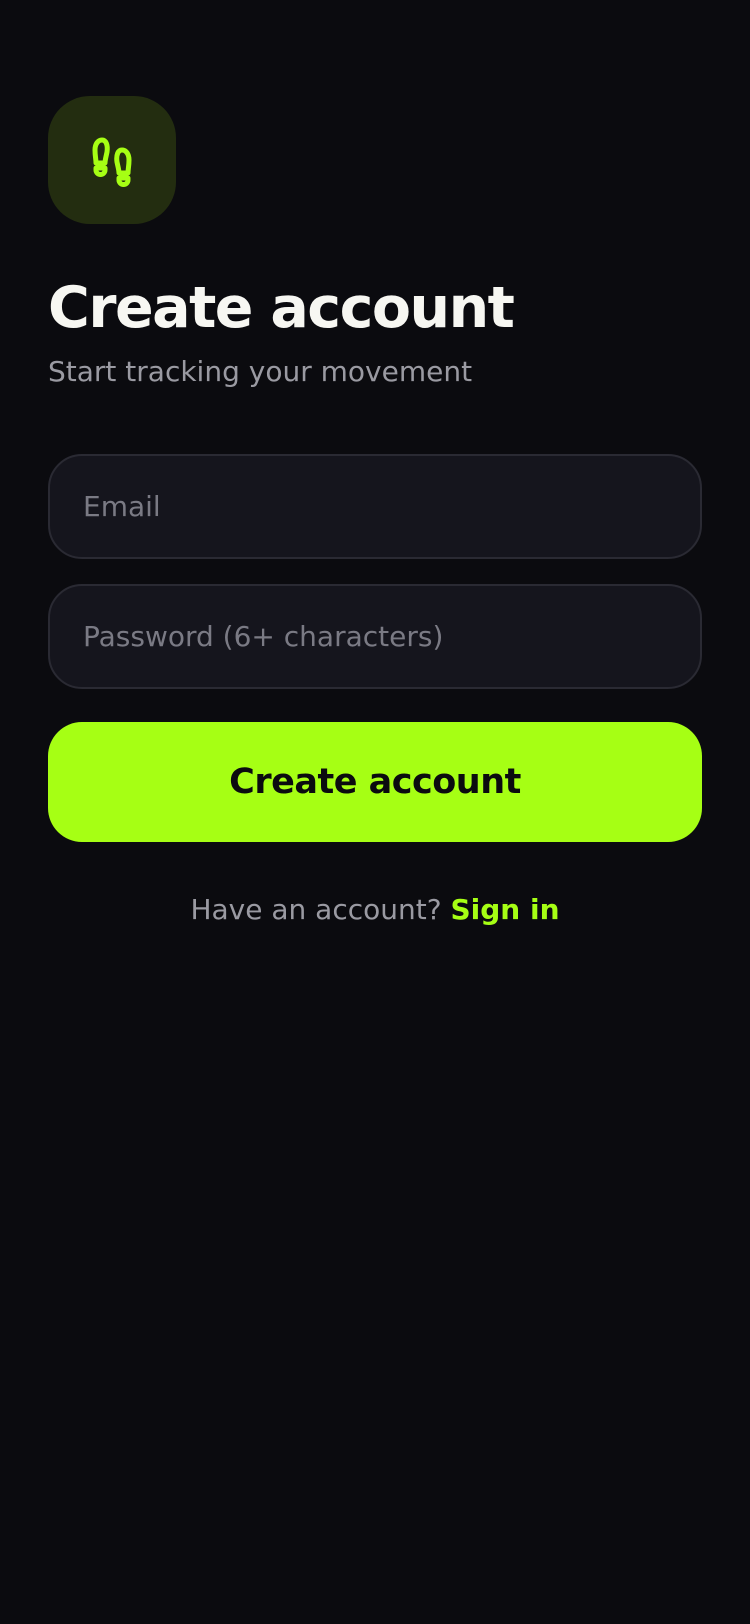 The width and height of the screenshot is (750, 1624). I want to click on signin-link: Sign in, so click(505, 909).